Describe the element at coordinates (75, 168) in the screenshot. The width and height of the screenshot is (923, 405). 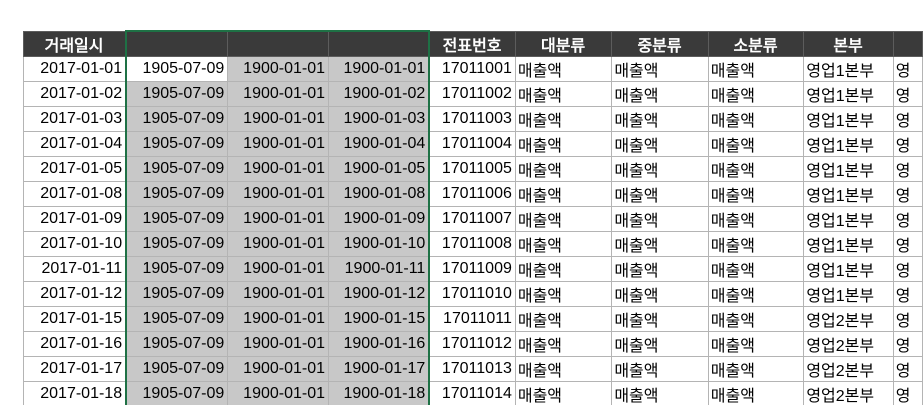
I see `table-cell: 2017-01-05` at that location.